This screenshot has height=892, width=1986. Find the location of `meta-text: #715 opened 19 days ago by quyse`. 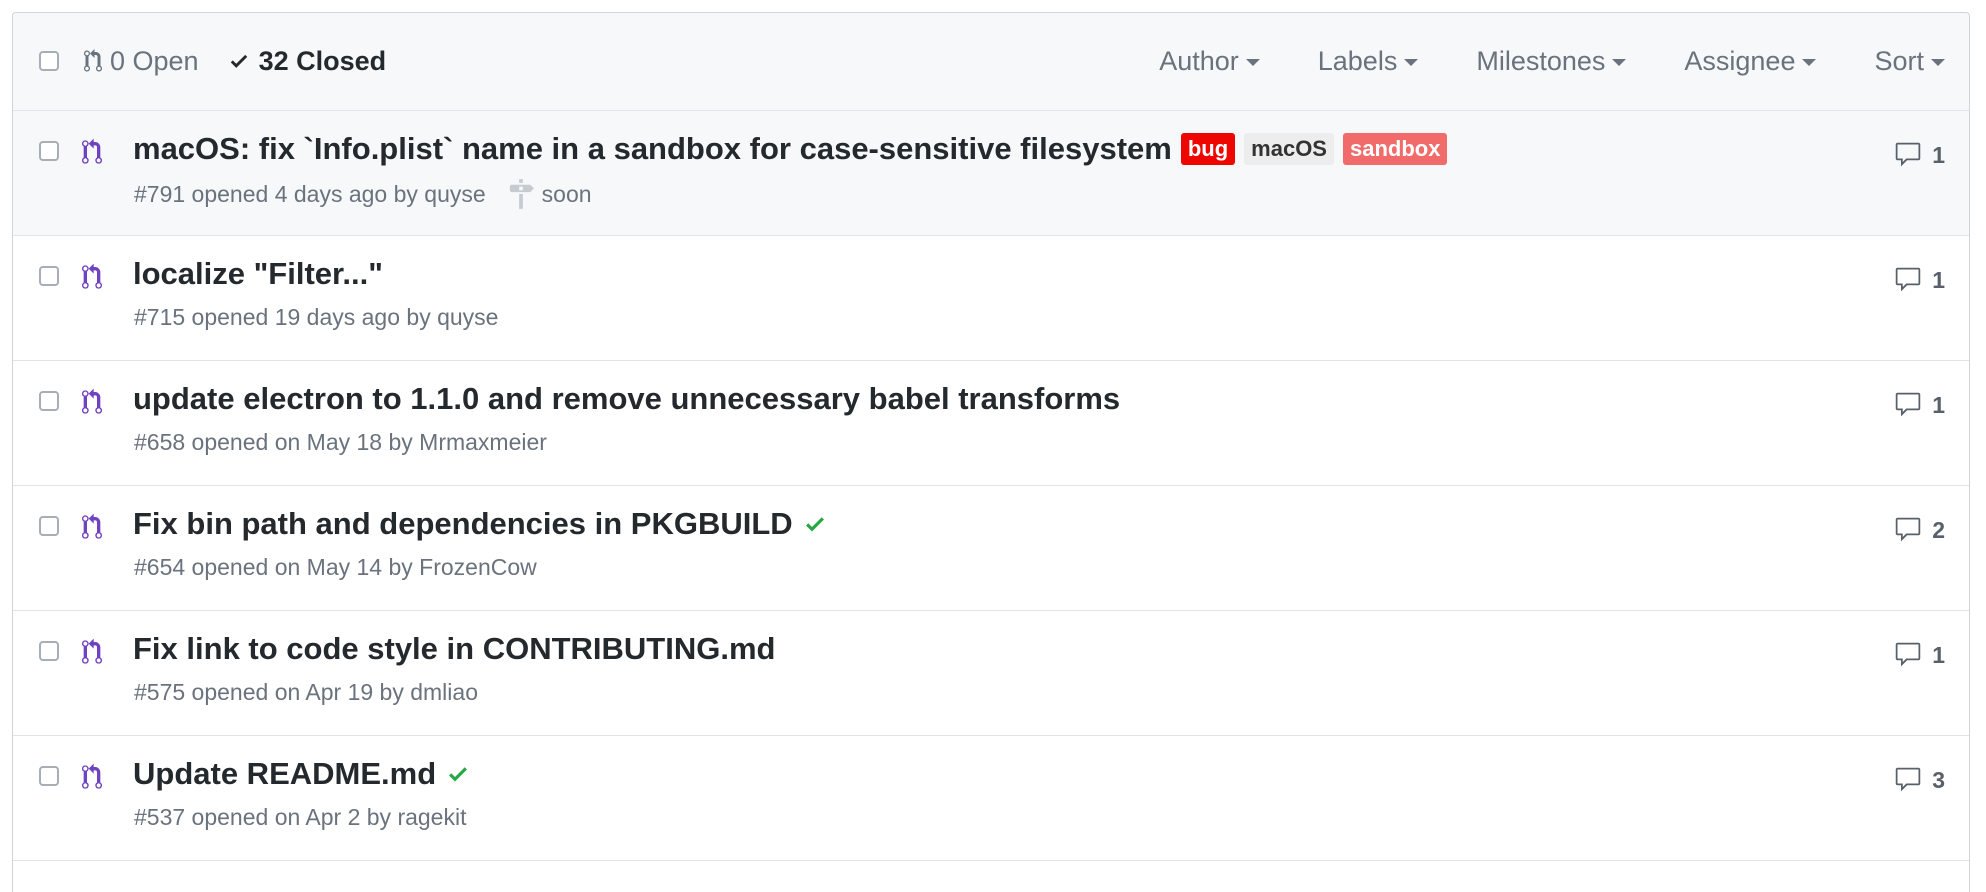

meta-text: #715 opened 19 days ago by quyse is located at coordinates (316, 317).